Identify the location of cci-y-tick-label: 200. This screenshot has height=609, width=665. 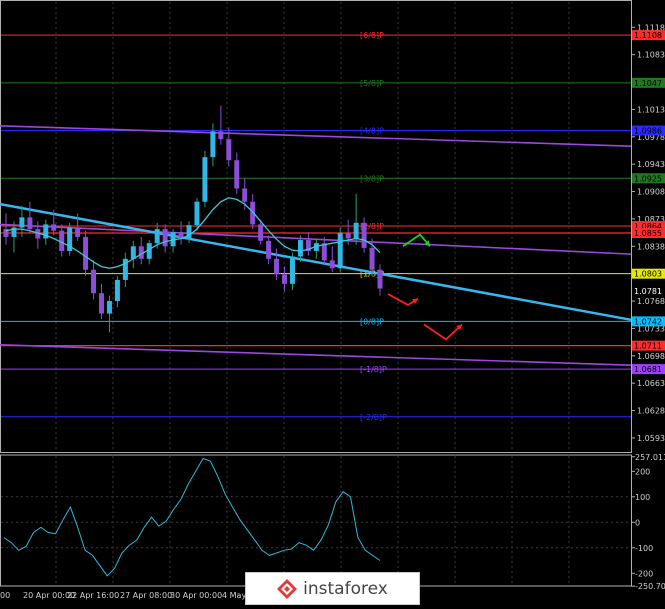
(642, 471).